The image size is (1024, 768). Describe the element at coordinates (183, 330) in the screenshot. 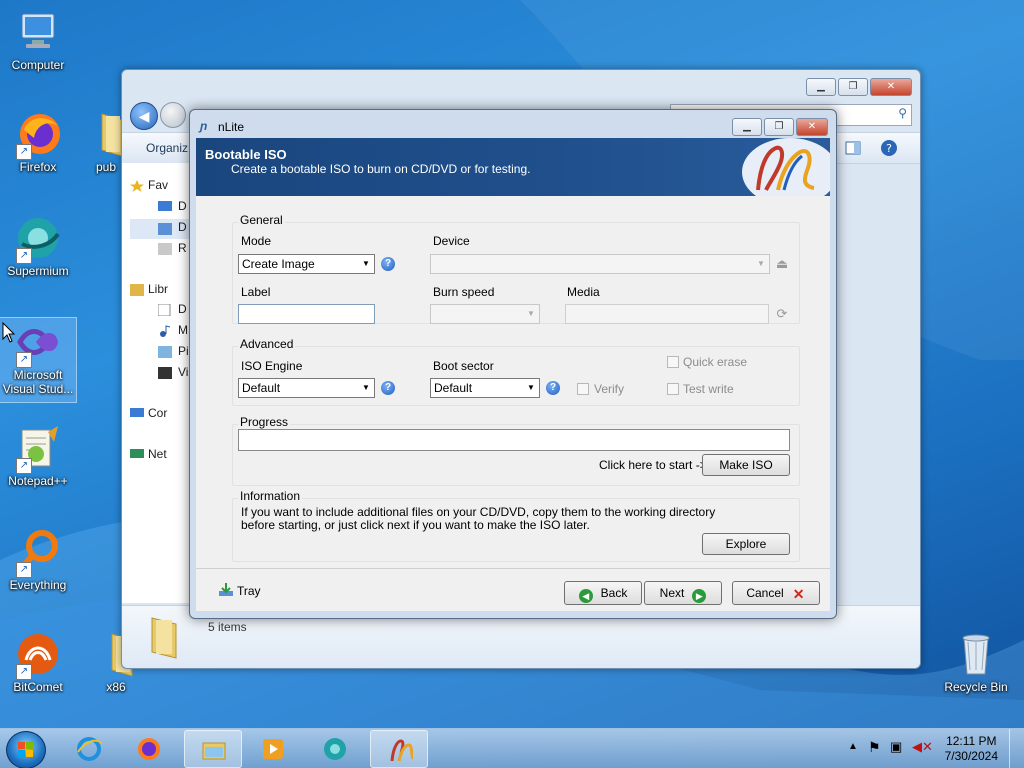

I see `nav-item-music: M` at that location.